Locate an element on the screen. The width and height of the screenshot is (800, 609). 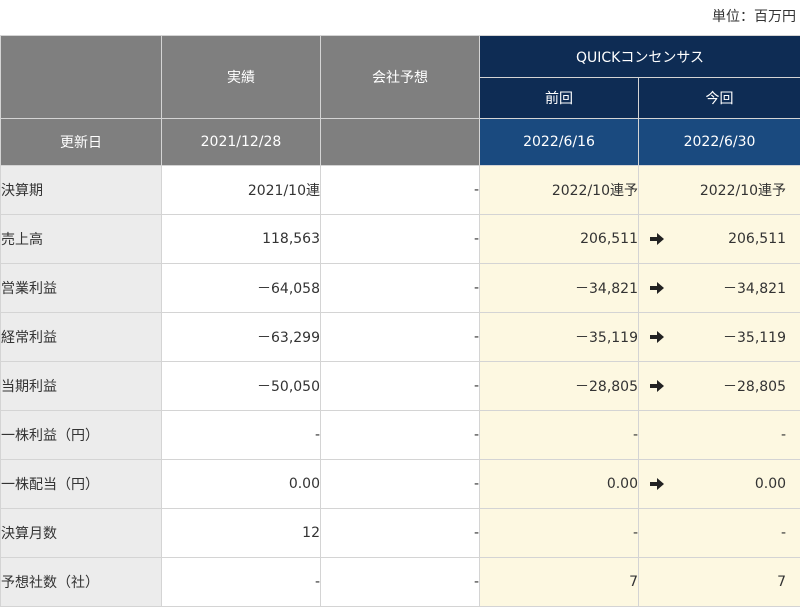
table-row: 決算期 2021/10連 -2022/10連予 2022/10連予 is located at coordinates (400, 190).